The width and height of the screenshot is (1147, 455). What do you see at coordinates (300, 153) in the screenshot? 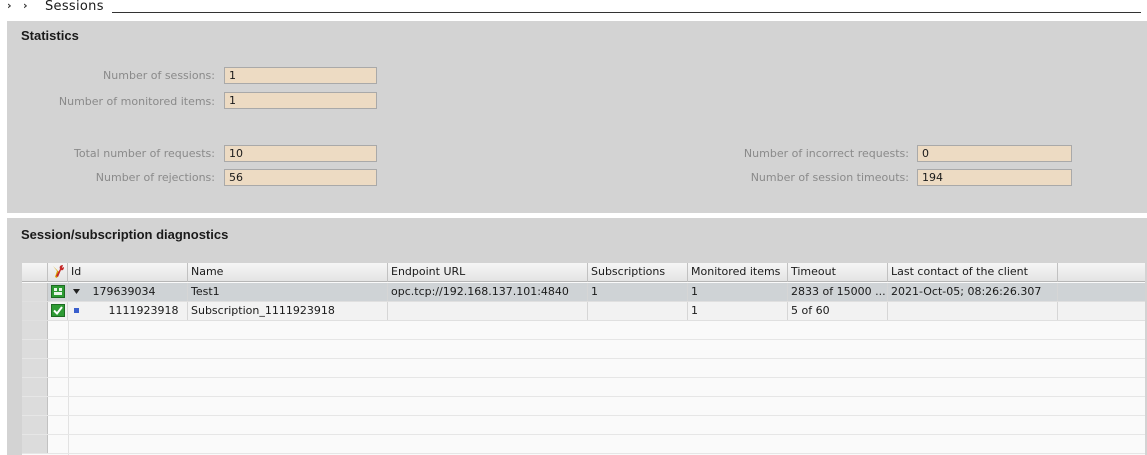
I see `total-number-of-requests-field: 10` at bounding box center [300, 153].